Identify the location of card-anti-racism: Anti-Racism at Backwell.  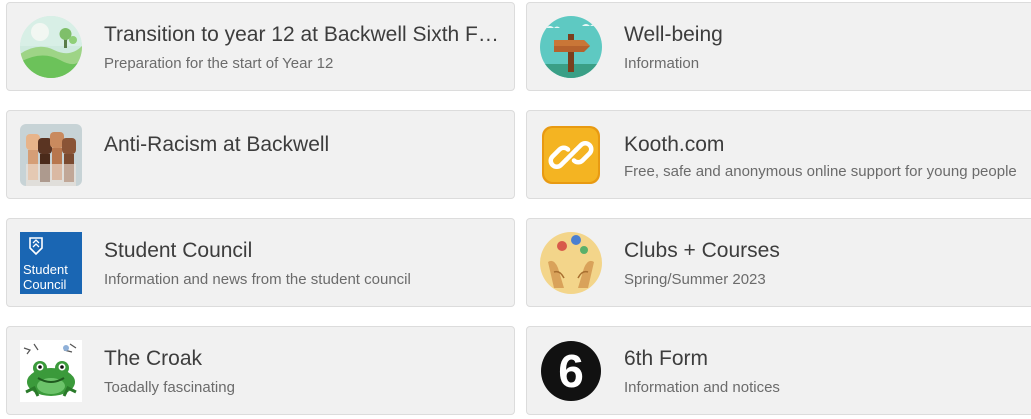
(260, 154).